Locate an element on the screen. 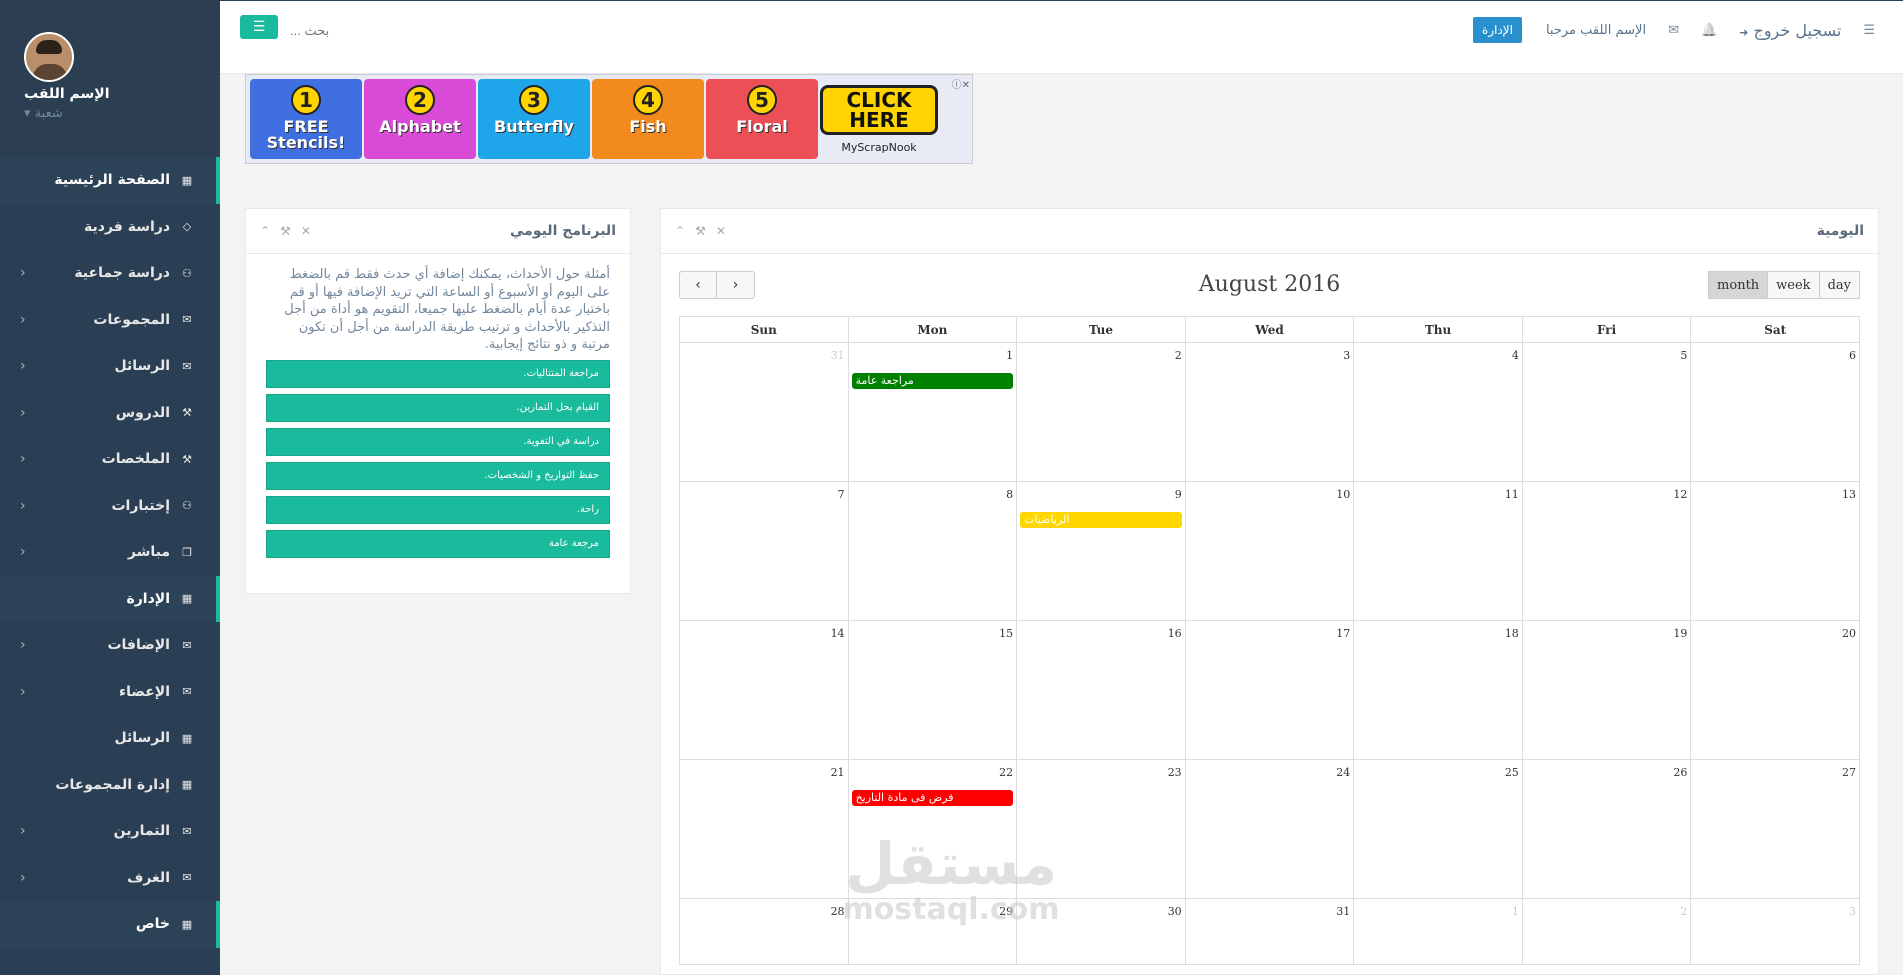 Image resolution: width=1903 pixels, height=975 pixels. day-cell: 28 is located at coordinates (764, 931).